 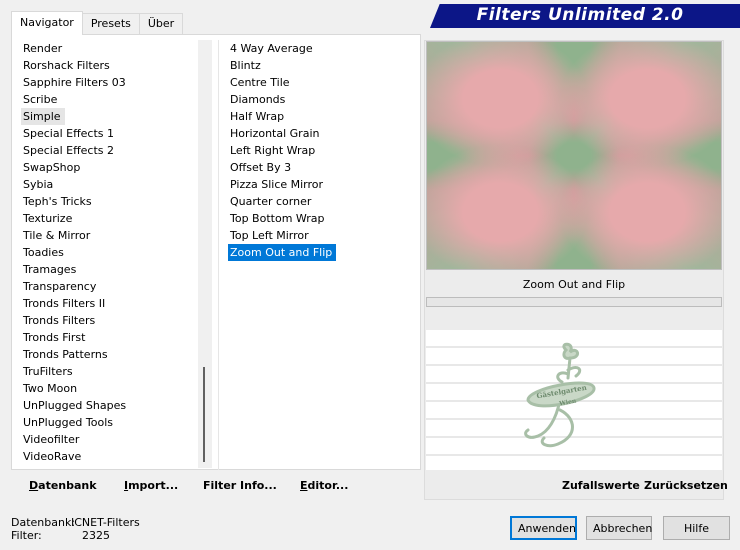 What do you see at coordinates (580, 15) in the screenshot?
I see `app-title: Filters Unlimited 2.0` at bounding box center [580, 15].